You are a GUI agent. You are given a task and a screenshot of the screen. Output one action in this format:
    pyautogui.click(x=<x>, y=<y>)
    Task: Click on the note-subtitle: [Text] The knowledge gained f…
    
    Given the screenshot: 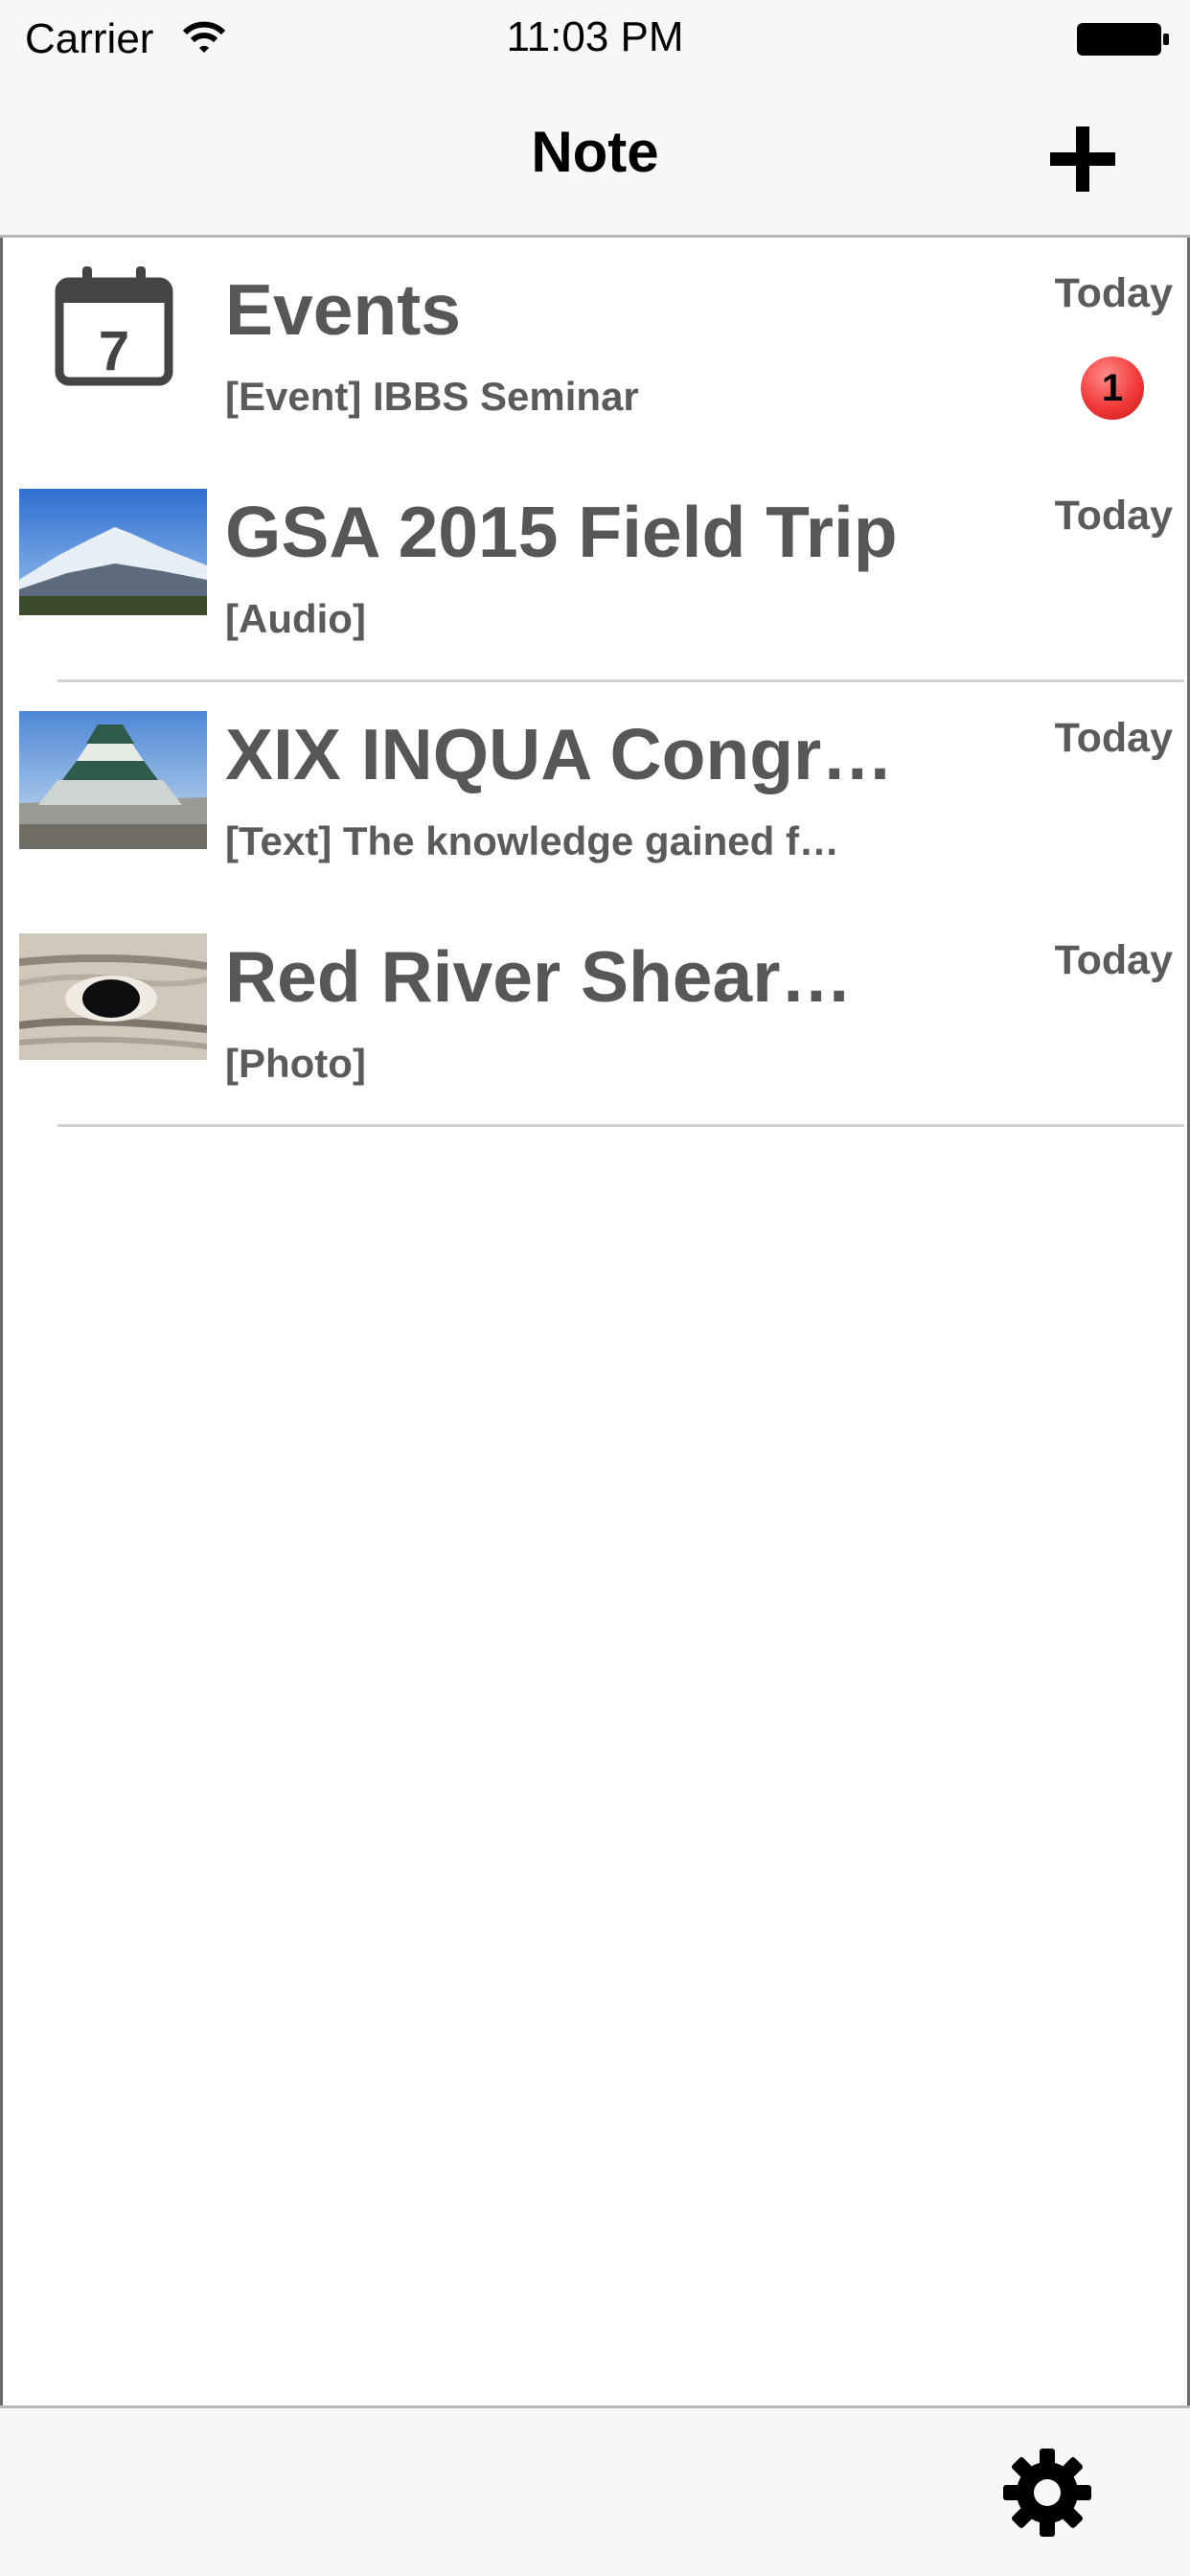 What is the action you would take?
    pyautogui.click(x=532, y=840)
    